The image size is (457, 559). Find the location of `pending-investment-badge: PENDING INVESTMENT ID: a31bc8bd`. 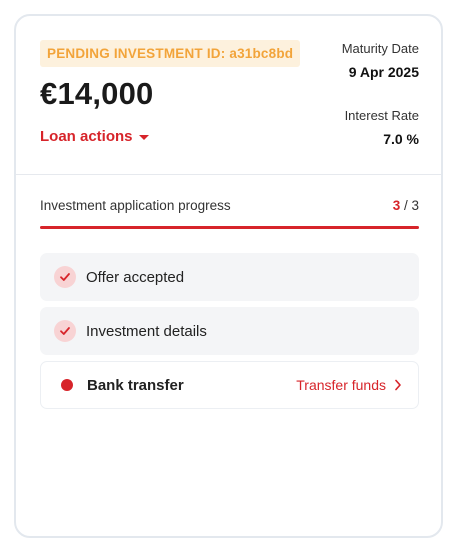

pending-investment-badge: PENDING INVESTMENT ID: a31bc8bd is located at coordinates (170, 53).